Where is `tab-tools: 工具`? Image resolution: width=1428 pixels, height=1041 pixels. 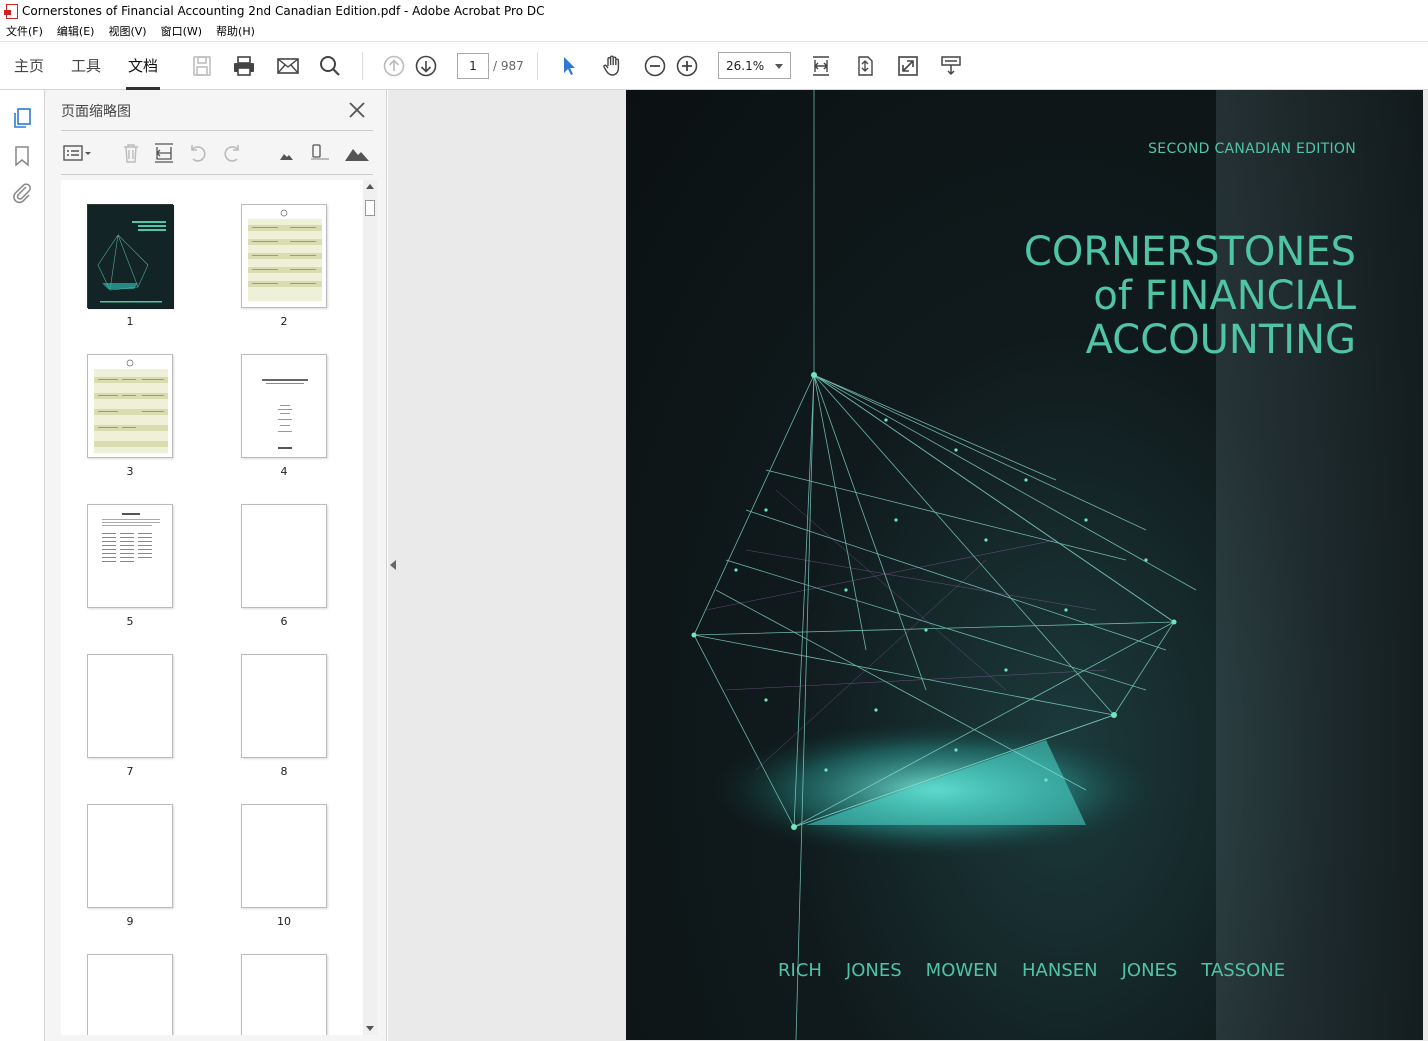 tab-tools: 工具 is located at coordinates (86, 66).